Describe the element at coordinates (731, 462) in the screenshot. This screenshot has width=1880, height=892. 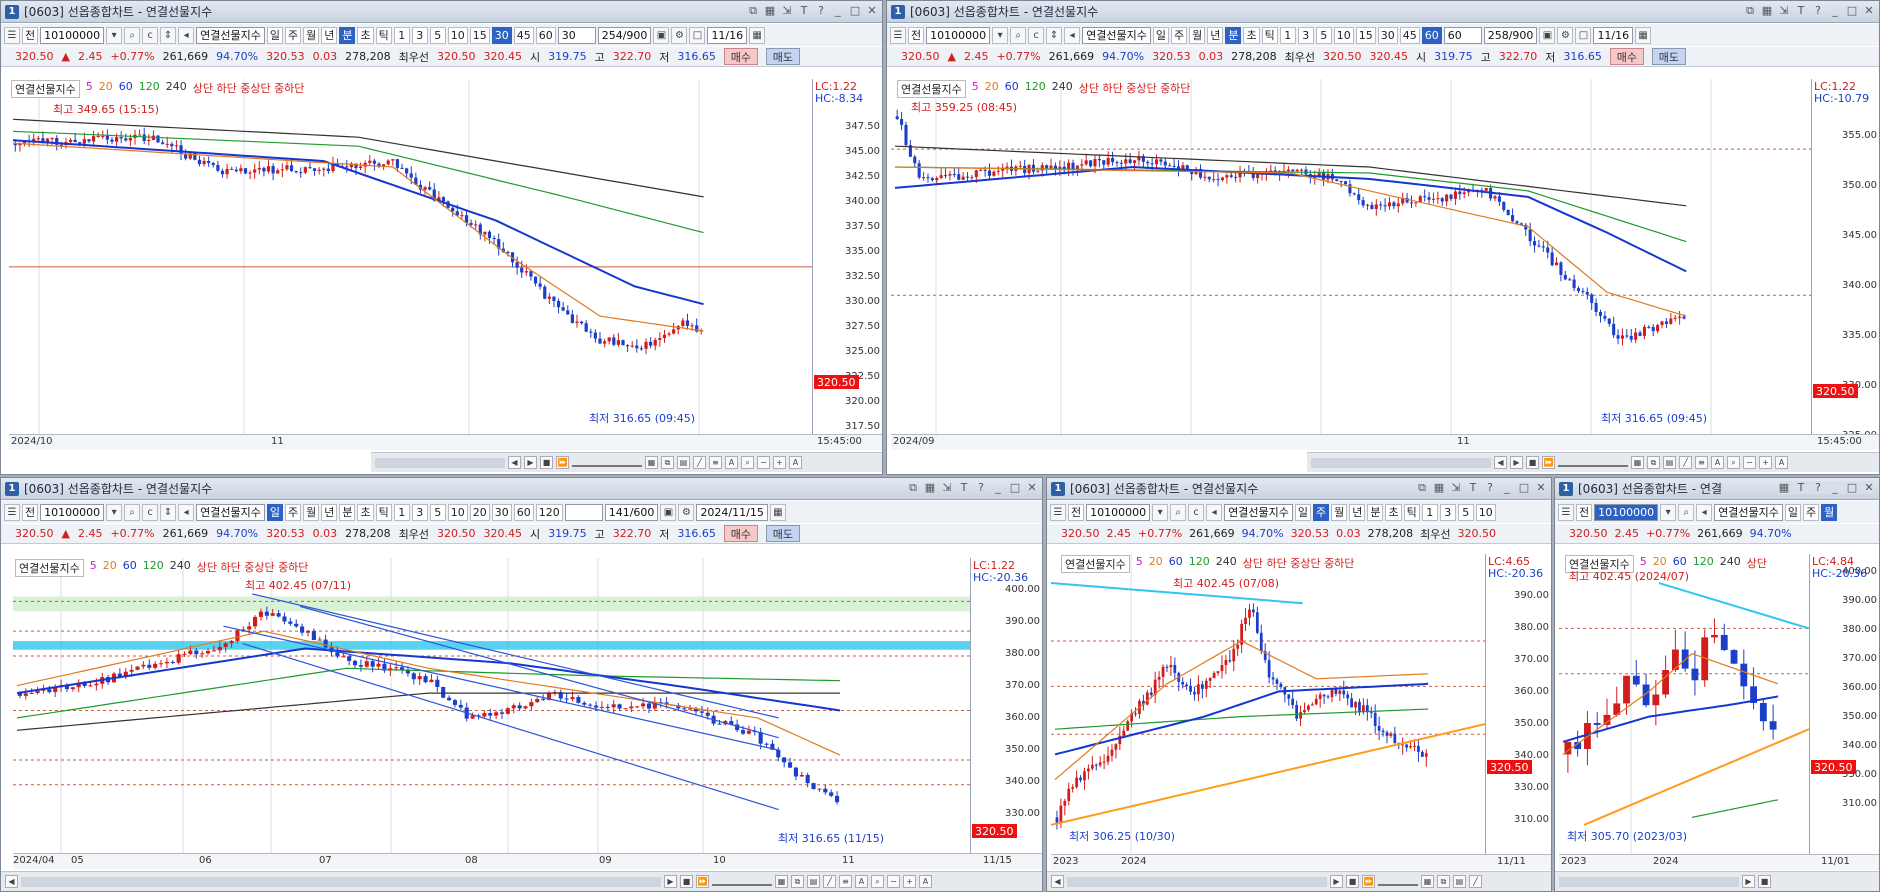
I see `text-tool-icon: A` at that location.